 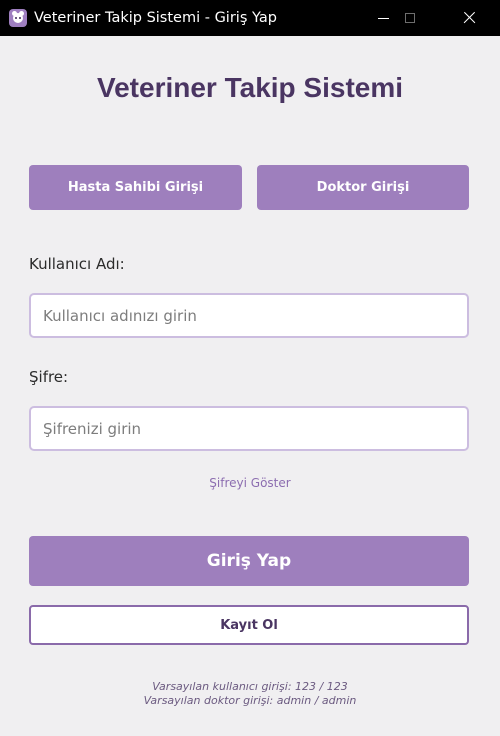 I want to click on default-doctor-hint: Varsayılan doktor girişi: admin / admin, so click(x=250, y=700).